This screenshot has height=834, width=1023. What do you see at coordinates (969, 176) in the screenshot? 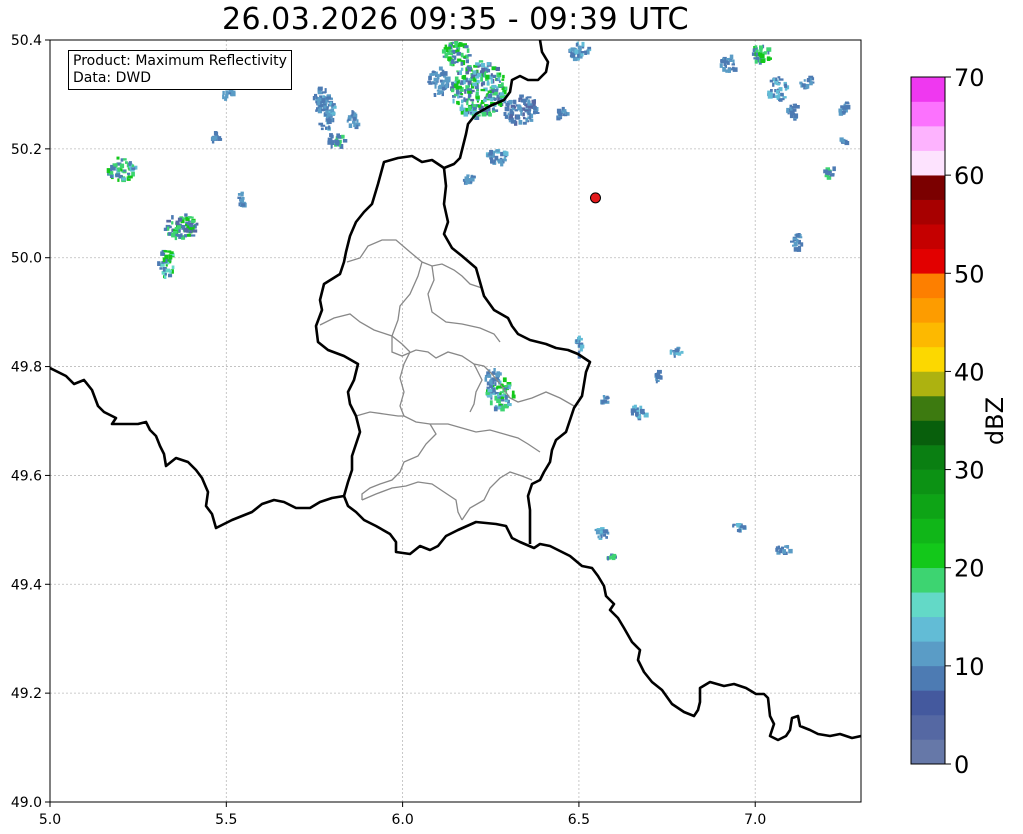
I see `colorbar-tick-label: 60` at bounding box center [969, 176].